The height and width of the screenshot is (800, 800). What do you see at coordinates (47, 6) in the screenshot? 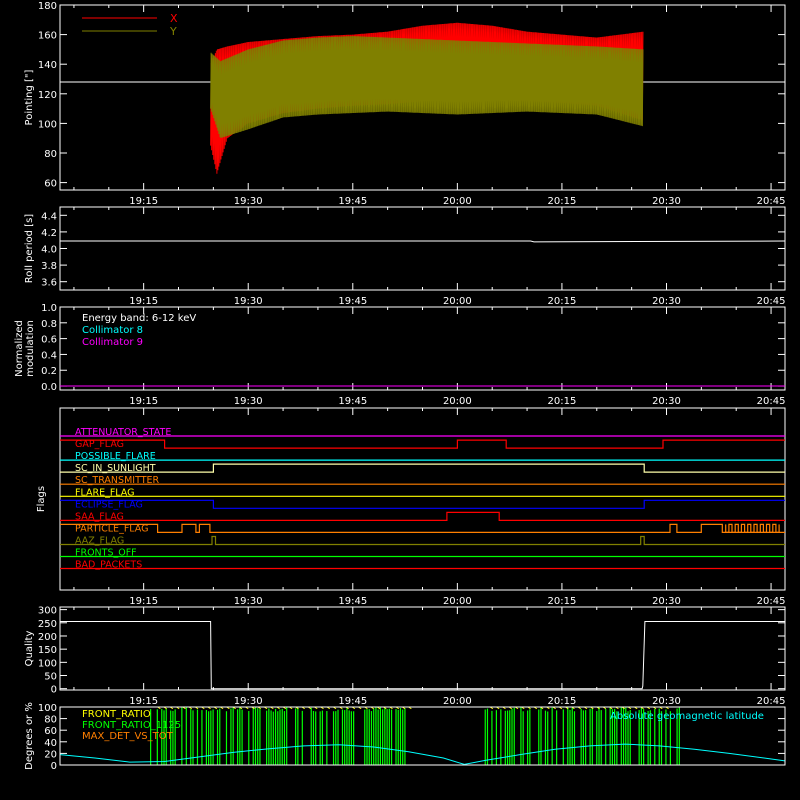
I see `y-tick-label: 180` at bounding box center [47, 6].